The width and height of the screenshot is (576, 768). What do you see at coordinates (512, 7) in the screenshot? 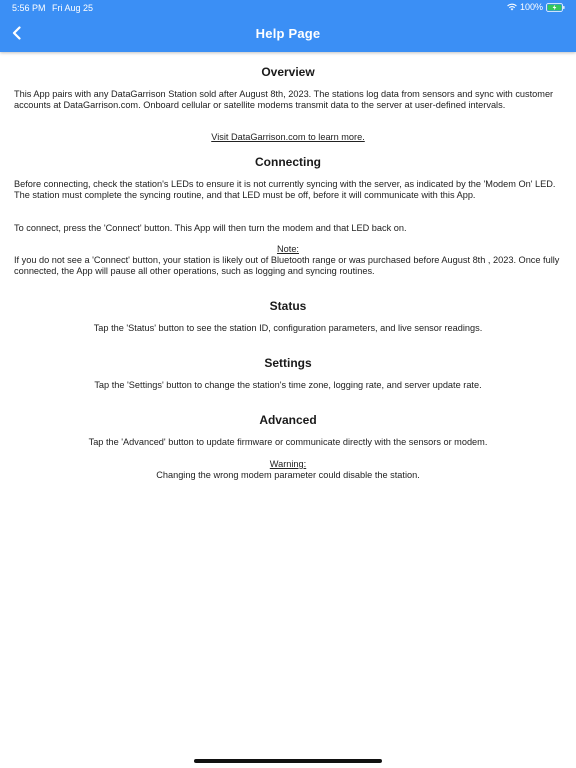
I see `wifi-icon` at bounding box center [512, 7].